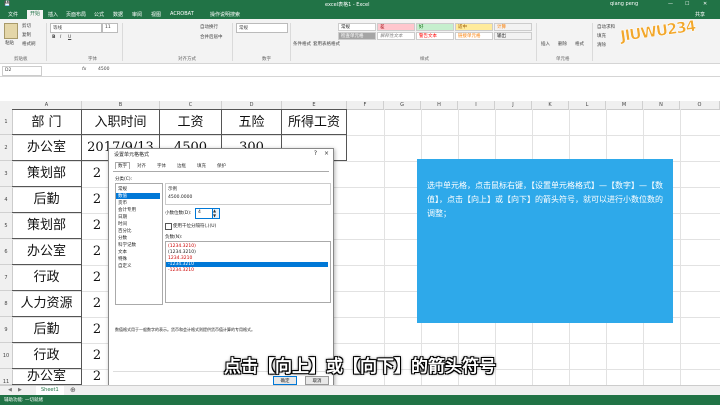 The image size is (720, 405). Describe the element at coordinates (35, 14) in the screenshot. I see `tab-home: 开始` at that location.